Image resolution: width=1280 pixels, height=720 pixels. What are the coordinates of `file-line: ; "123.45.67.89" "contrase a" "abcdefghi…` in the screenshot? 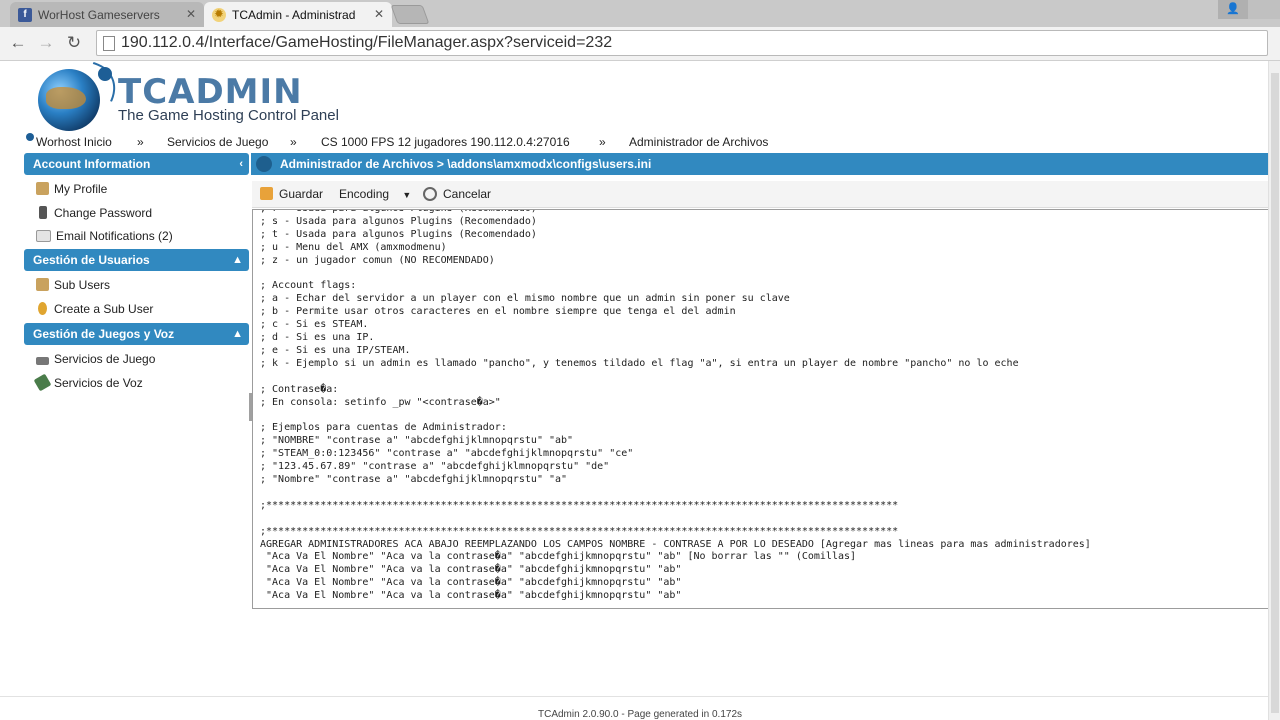 It's located at (435, 467).